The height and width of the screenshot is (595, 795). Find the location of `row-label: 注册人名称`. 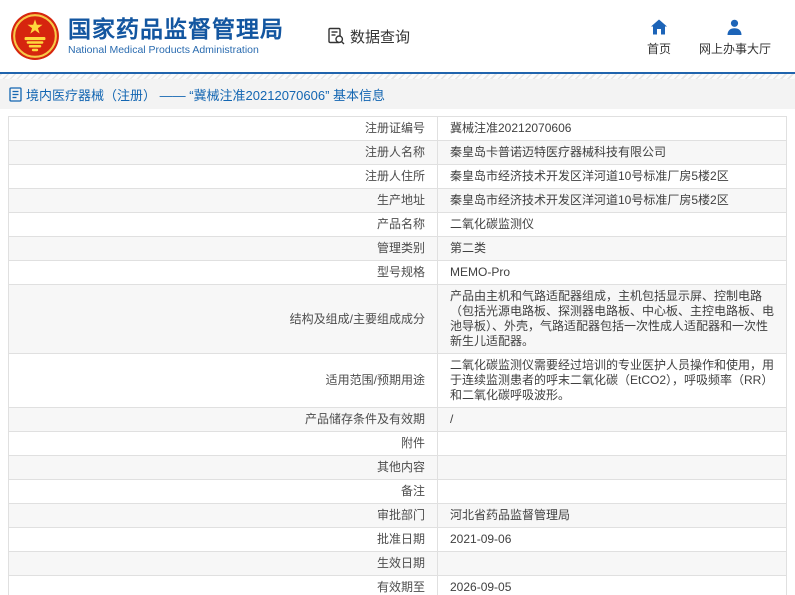

row-label: 注册人名称 is located at coordinates (223, 152).